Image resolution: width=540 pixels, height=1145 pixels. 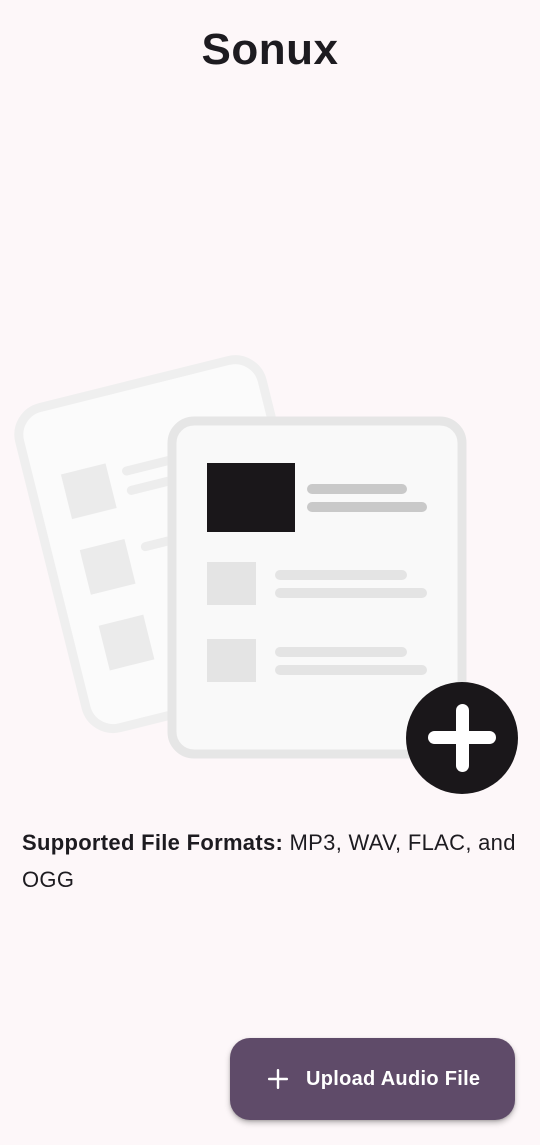 What do you see at coordinates (270, 49) in the screenshot?
I see `app-title: Sonux` at bounding box center [270, 49].